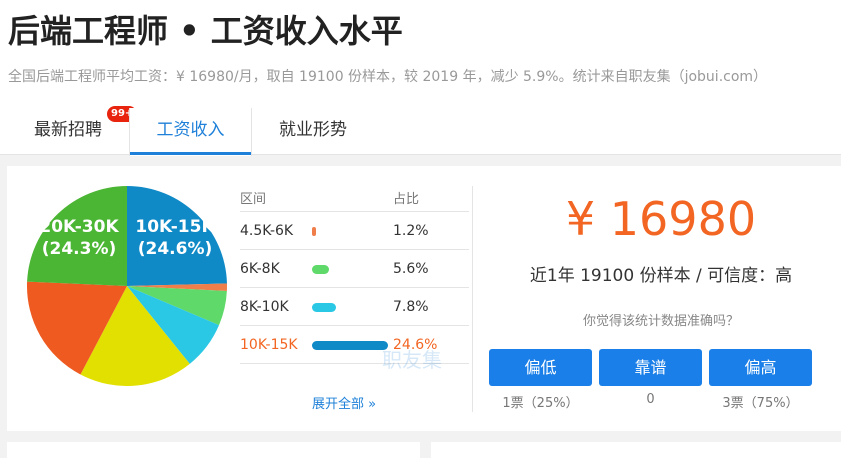  I want to click on pie-svg: 20K-30K(24.3%) 10K-15K(24.6%), so click(127, 286).